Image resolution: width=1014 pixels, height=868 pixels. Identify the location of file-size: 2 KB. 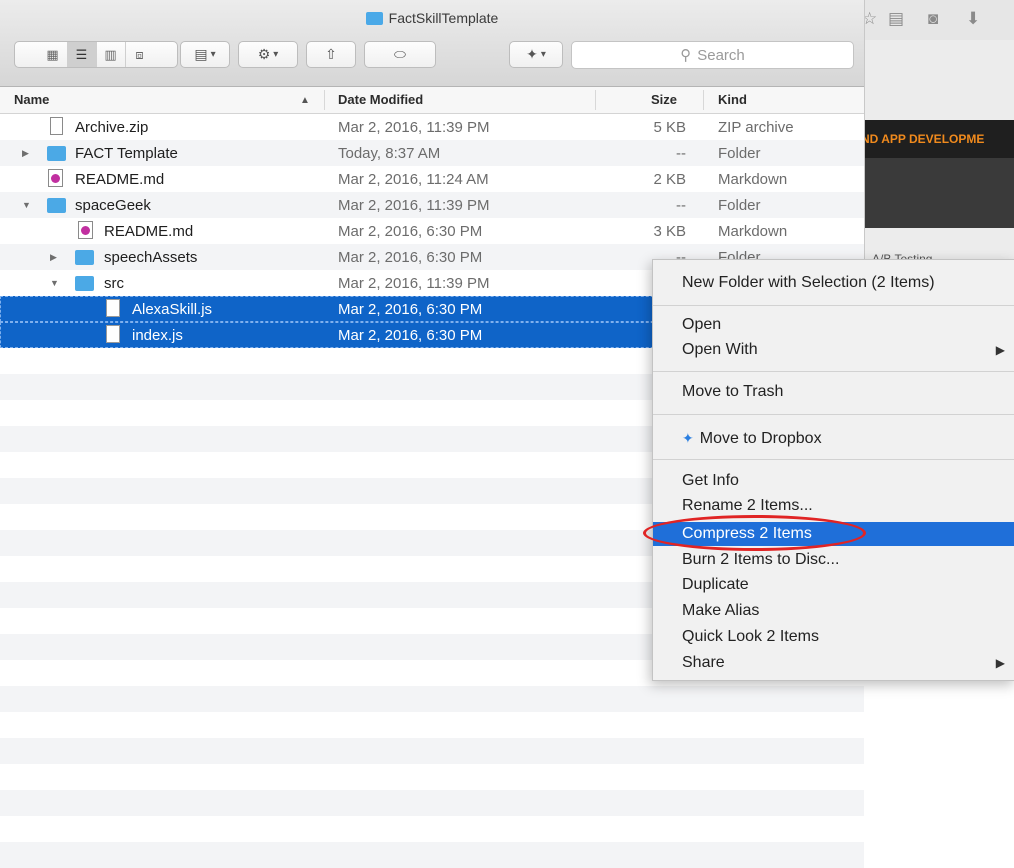
(669, 179).